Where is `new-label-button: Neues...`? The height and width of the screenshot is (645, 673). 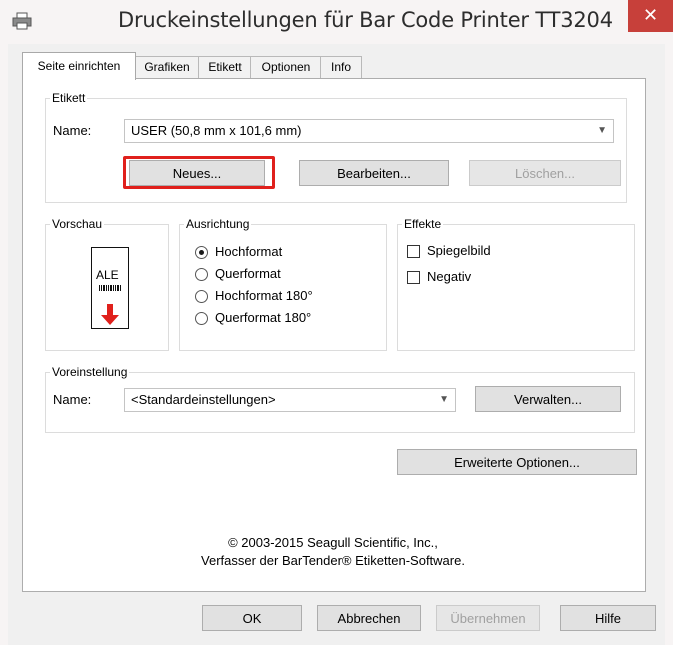 new-label-button: Neues... is located at coordinates (197, 173).